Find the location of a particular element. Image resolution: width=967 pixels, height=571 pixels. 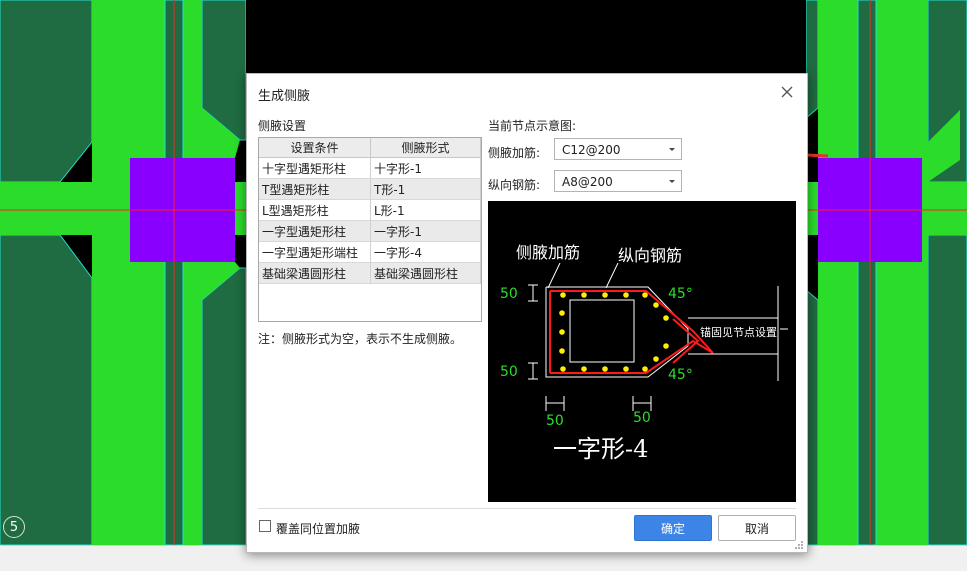

table-row: 一字型遇矩形端柱 一字形-4 is located at coordinates (370, 252).